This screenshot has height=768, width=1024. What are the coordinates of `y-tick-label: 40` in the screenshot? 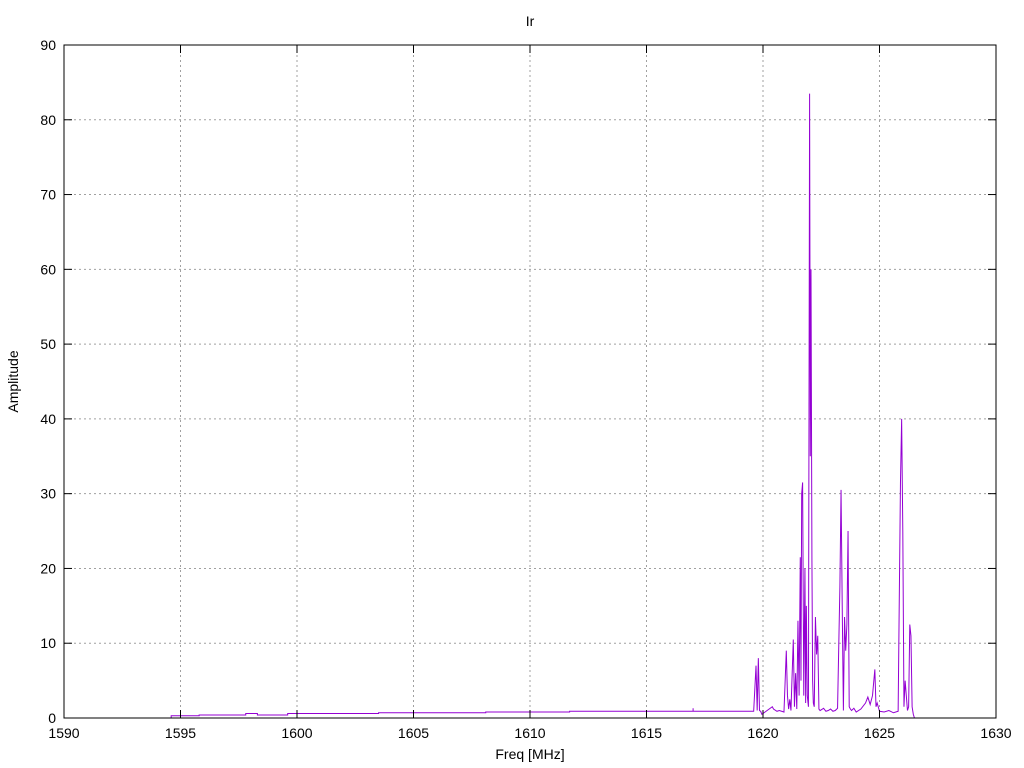 It's located at (48, 419).